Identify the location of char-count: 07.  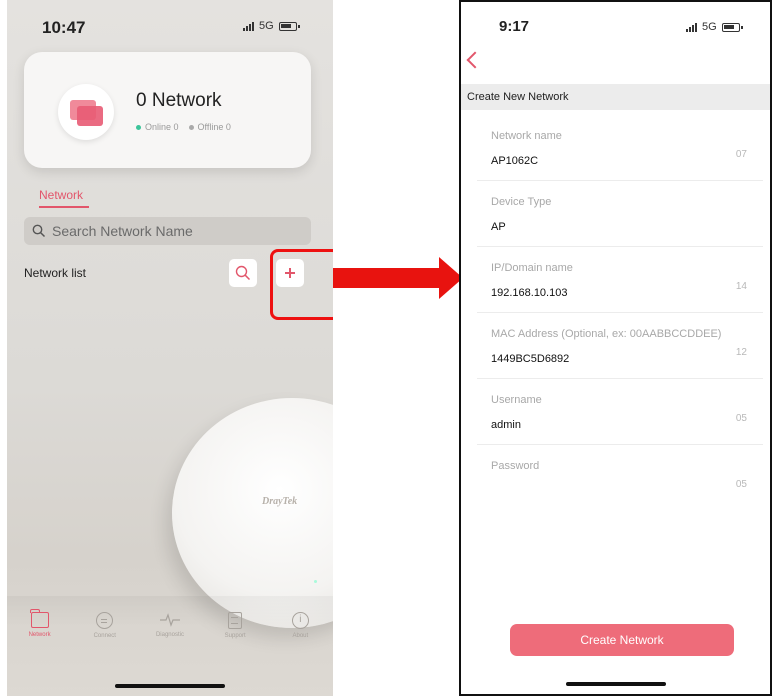
(741, 154).